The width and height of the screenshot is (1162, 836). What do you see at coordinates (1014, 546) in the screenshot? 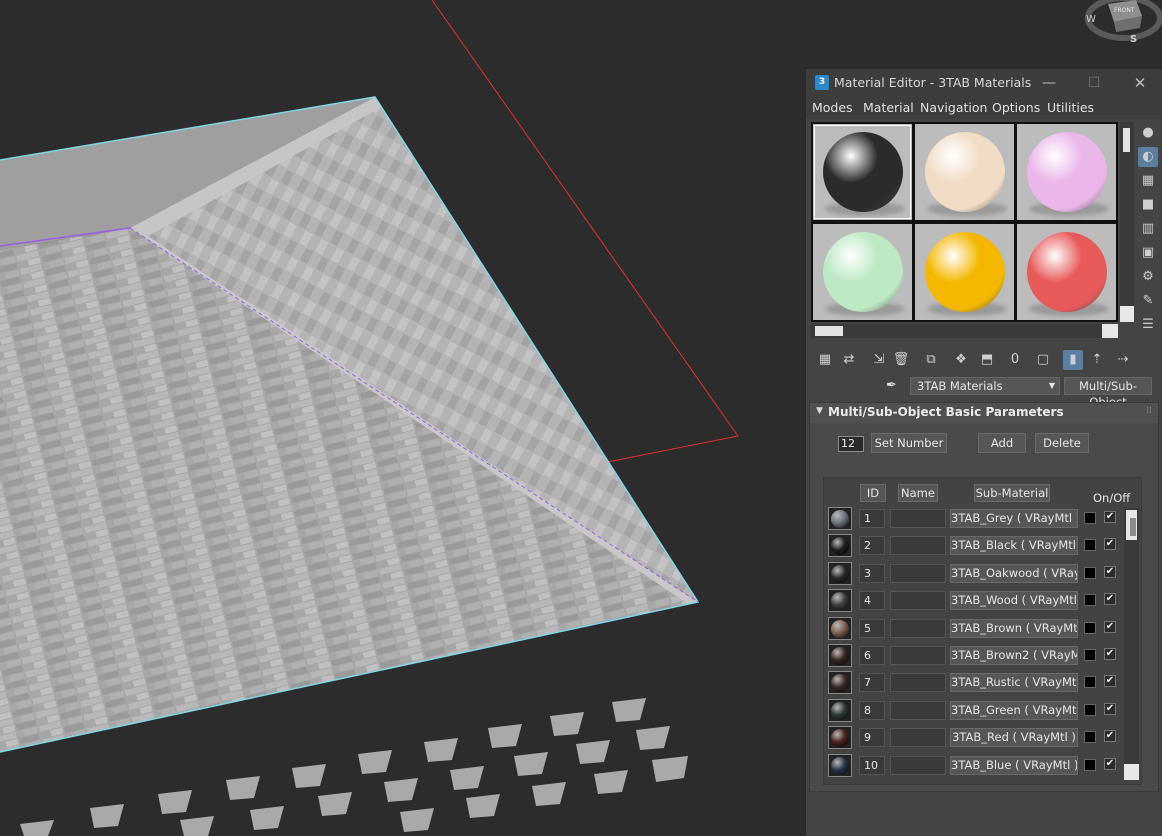
I see `submaterial-button: 3TAB_Black ( VRayMtl )` at bounding box center [1014, 546].